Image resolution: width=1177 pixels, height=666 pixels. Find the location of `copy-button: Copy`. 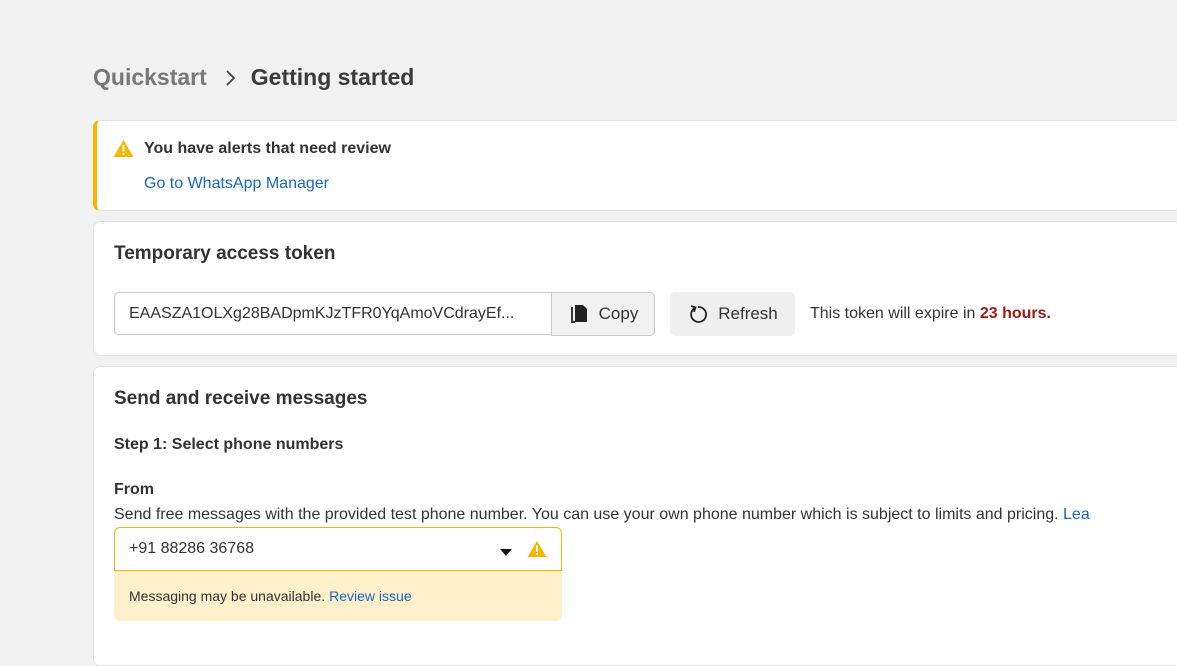

copy-button: Copy is located at coordinates (603, 314).